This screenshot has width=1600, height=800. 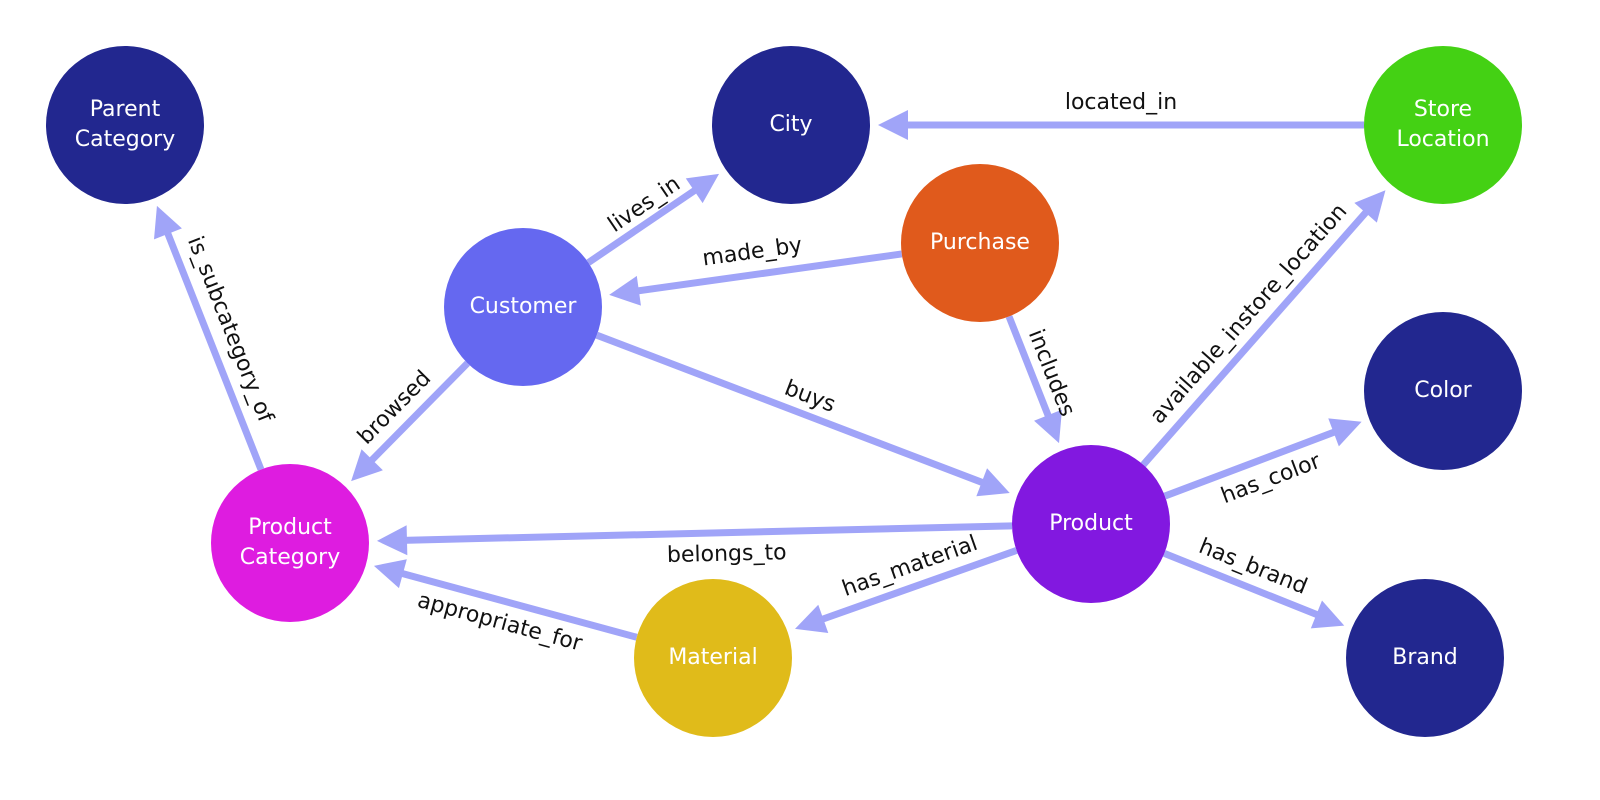 I want to click on edge-label: made_by, so click(x=752, y=252).